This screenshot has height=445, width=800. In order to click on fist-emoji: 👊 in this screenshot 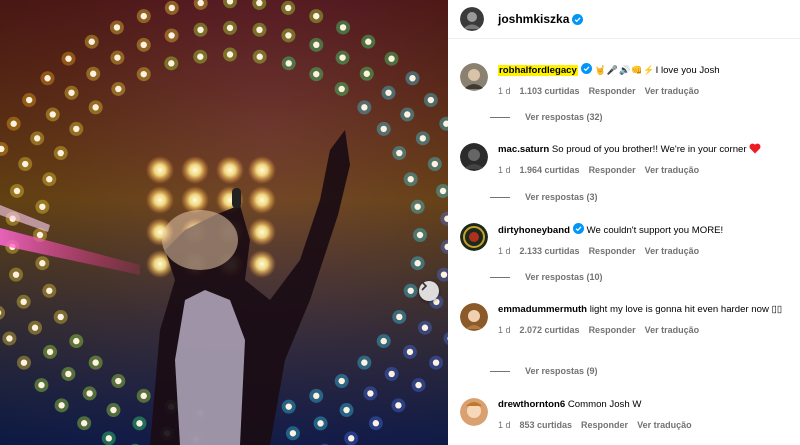, I will do `click(637, 70)`.